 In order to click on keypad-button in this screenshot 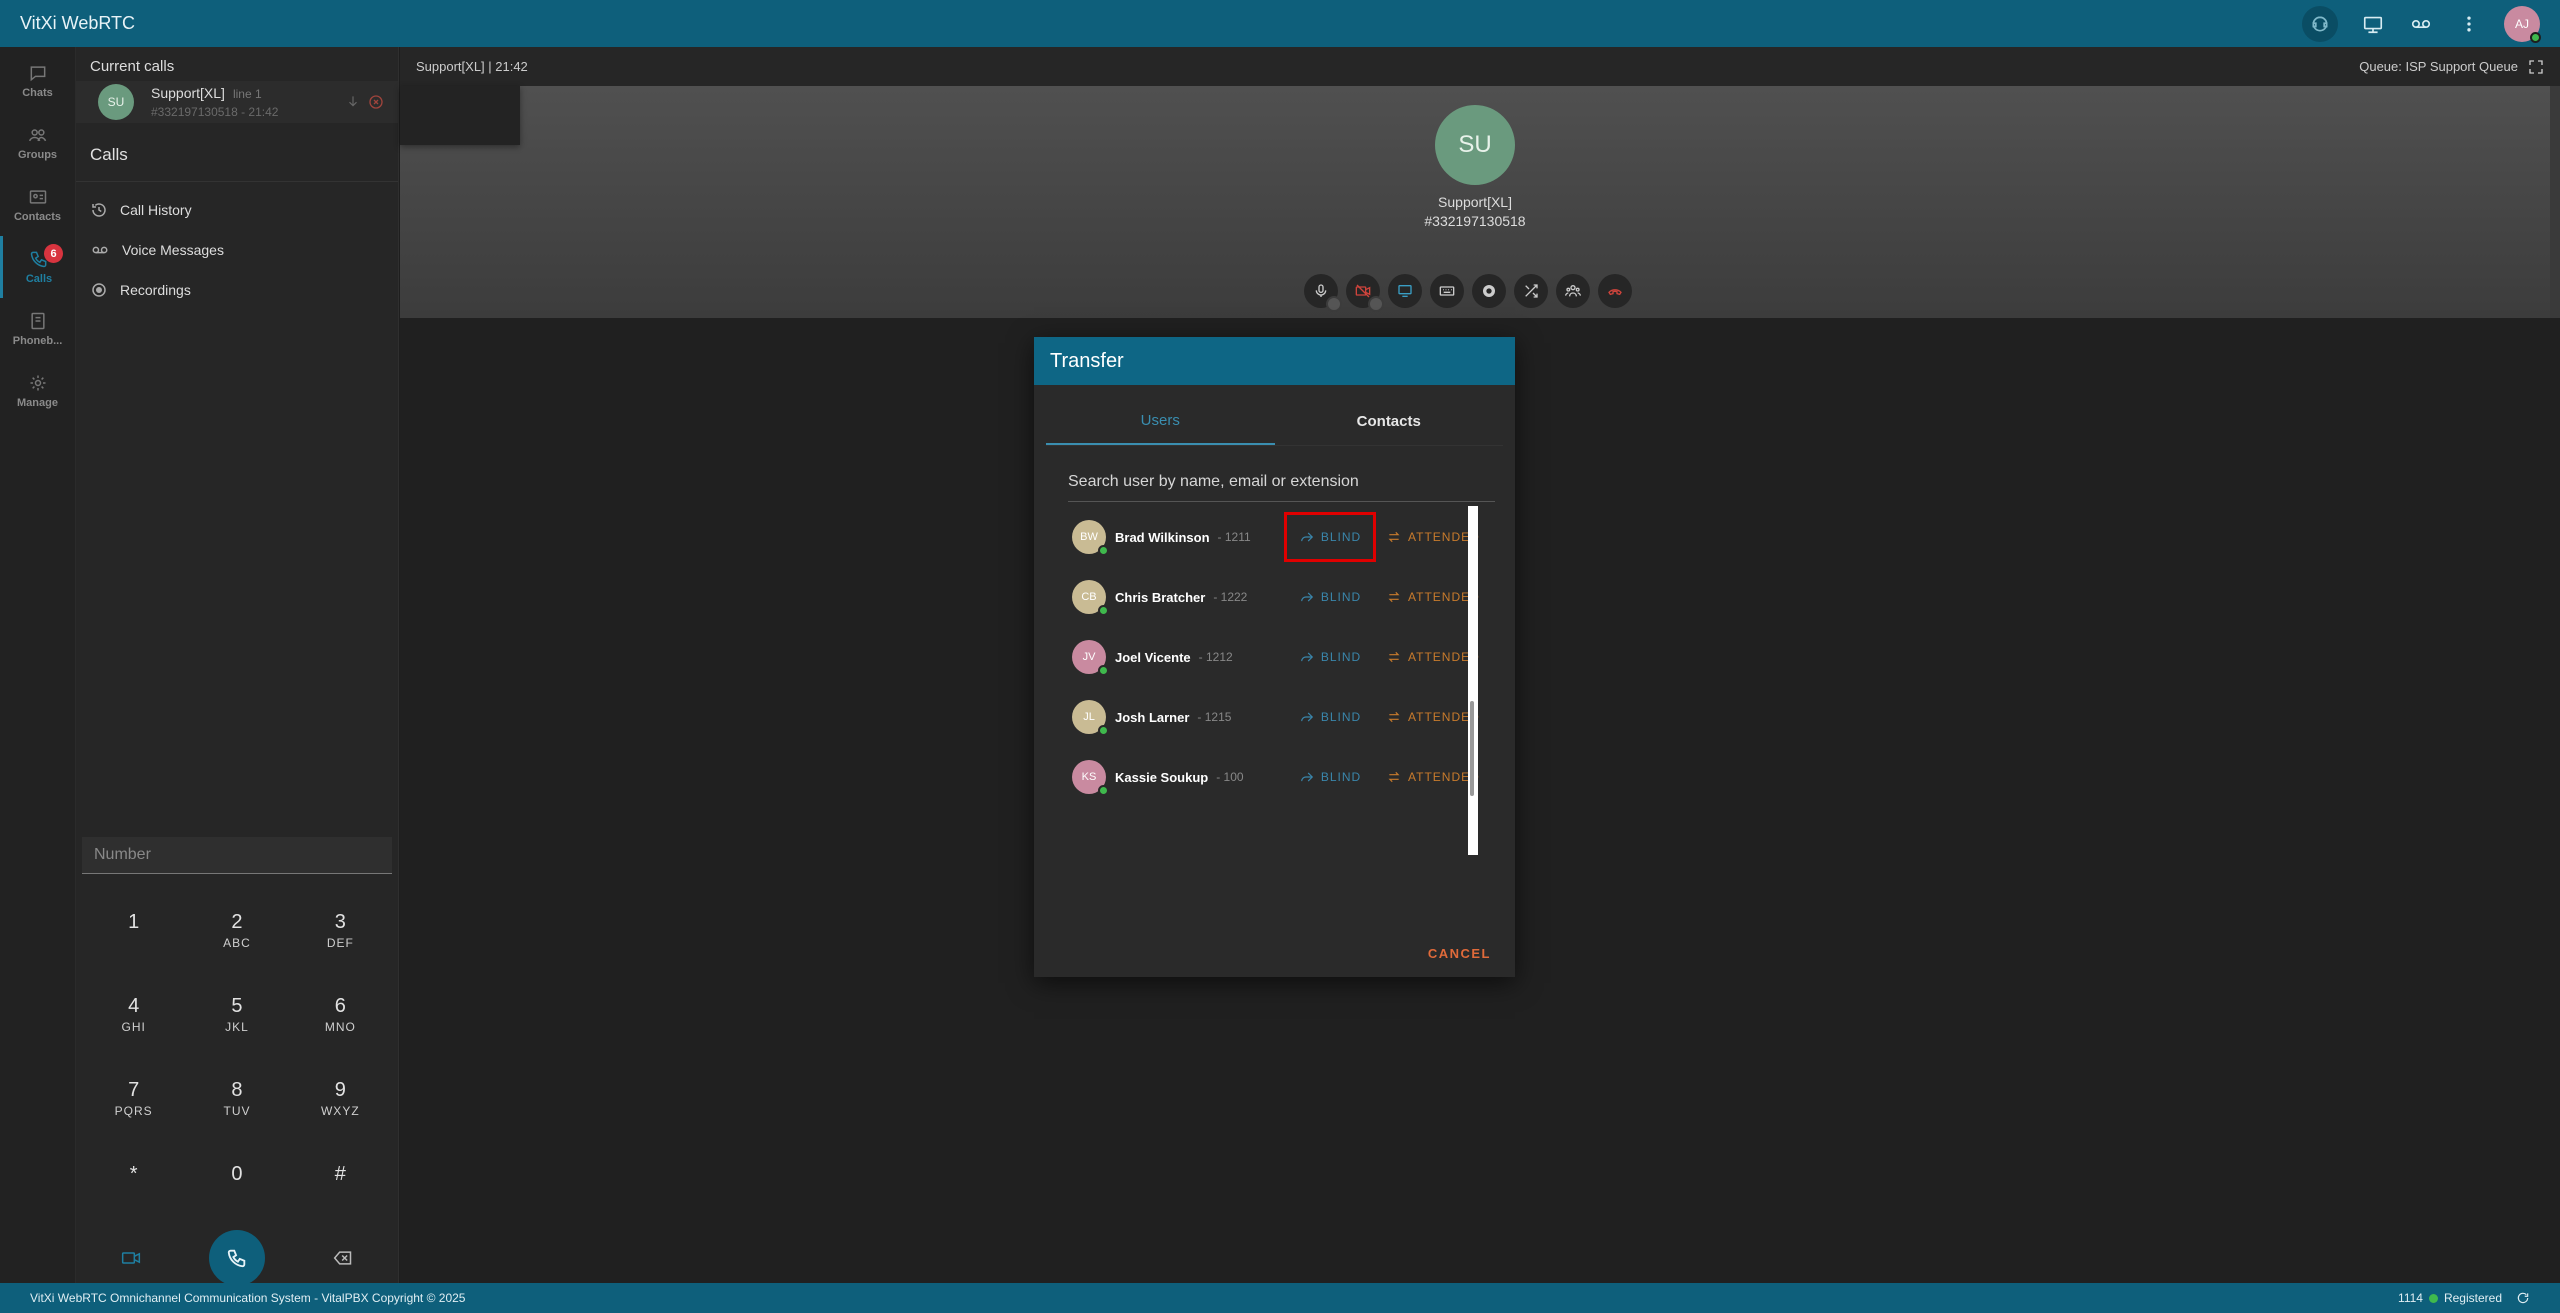, I will do `click(1447, 291)`.